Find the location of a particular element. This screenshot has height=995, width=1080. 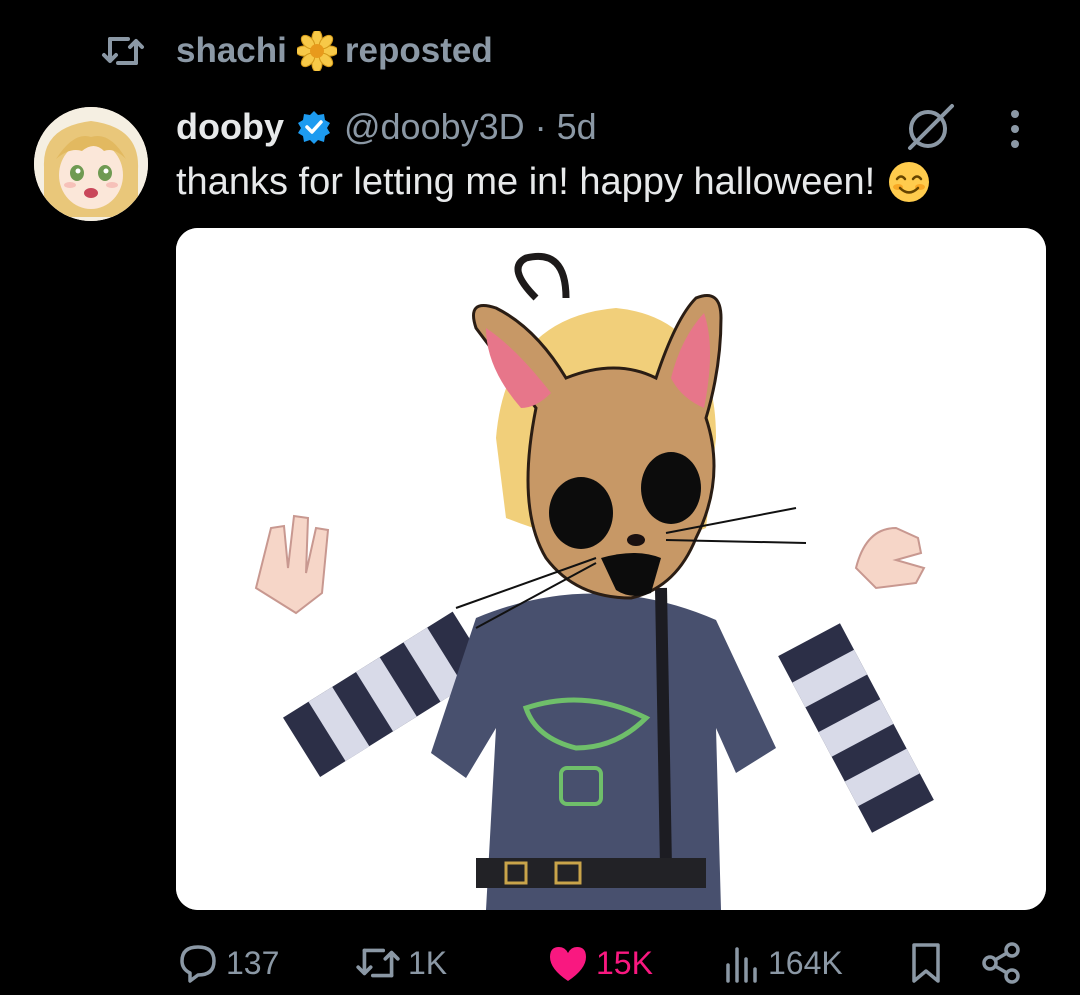

reposter-name: shachi is located at coordinates (231, 51).